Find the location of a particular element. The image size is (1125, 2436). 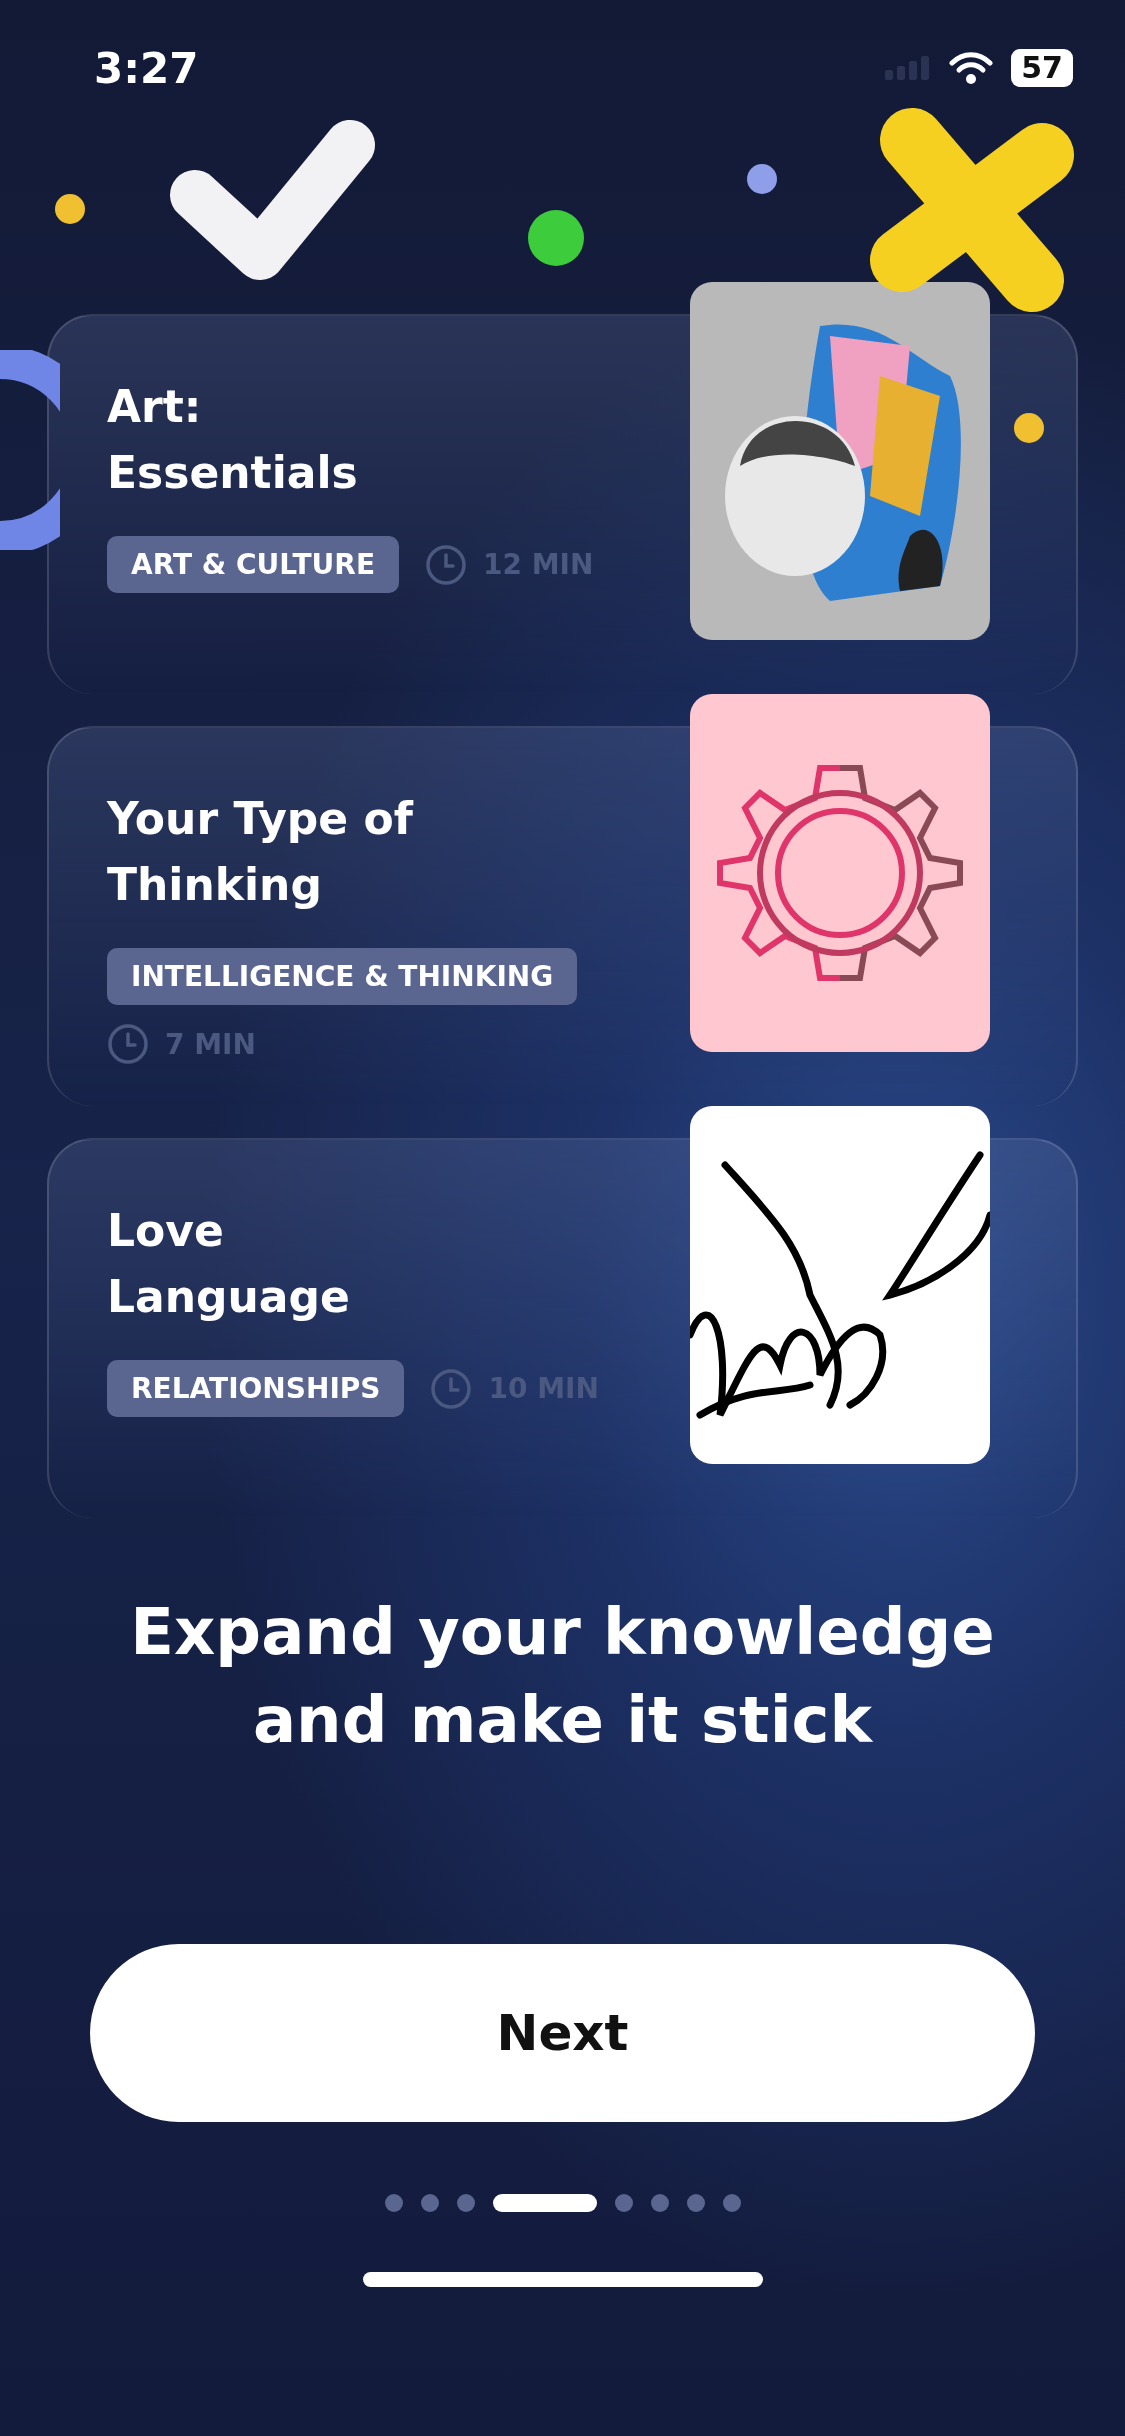

course-title: Love is located at coordinates (166, 1231).